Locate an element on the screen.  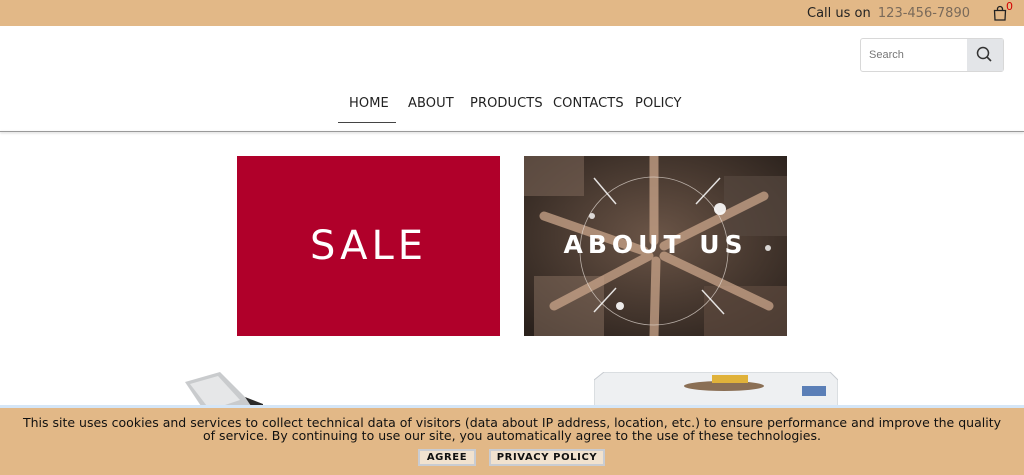
call-label: Call us on is located at coordinates (839, 13).